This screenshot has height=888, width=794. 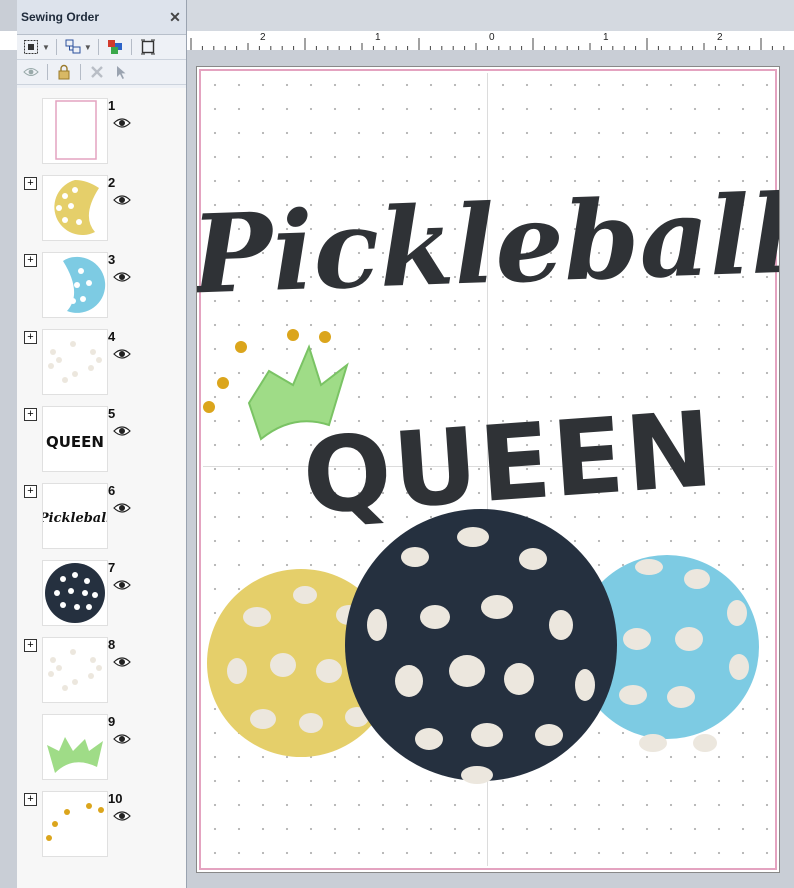 What do you see at coordinates (64, 72) in the screenshot?
I see `lock-icon` at bounding box center [64, 72].